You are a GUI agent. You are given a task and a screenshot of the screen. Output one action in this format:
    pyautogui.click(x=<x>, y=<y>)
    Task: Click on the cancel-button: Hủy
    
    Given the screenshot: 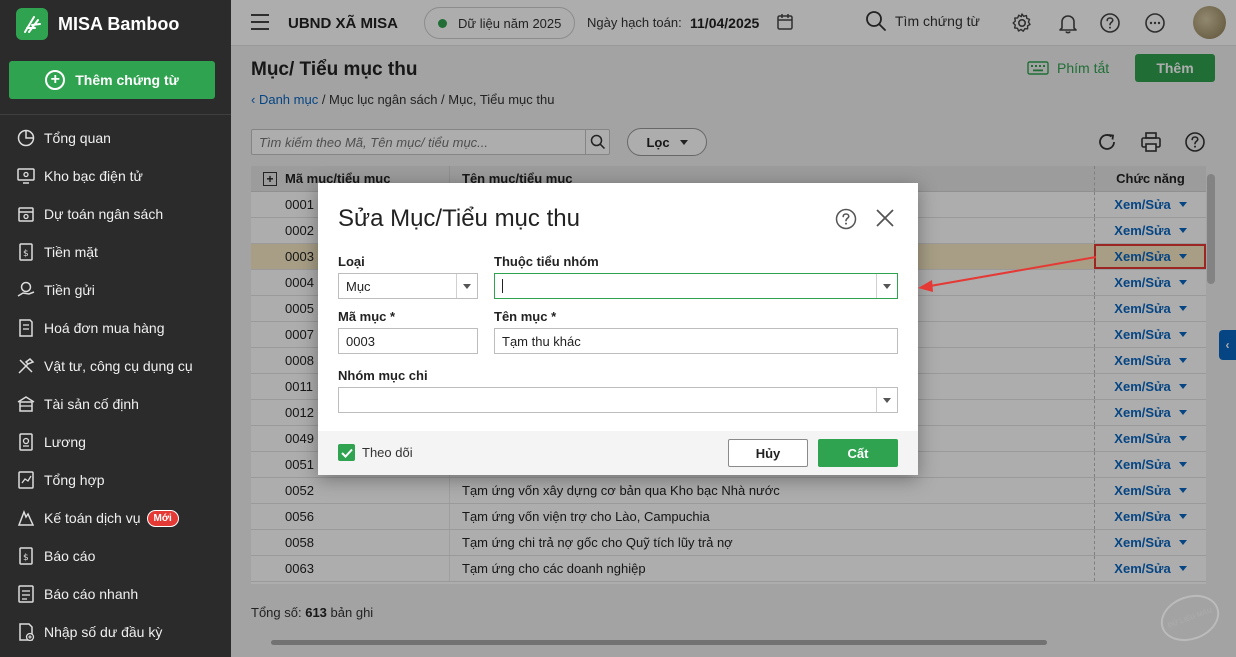 What is the action you would take?
    pyautogui.click(x=768, y=453)
    